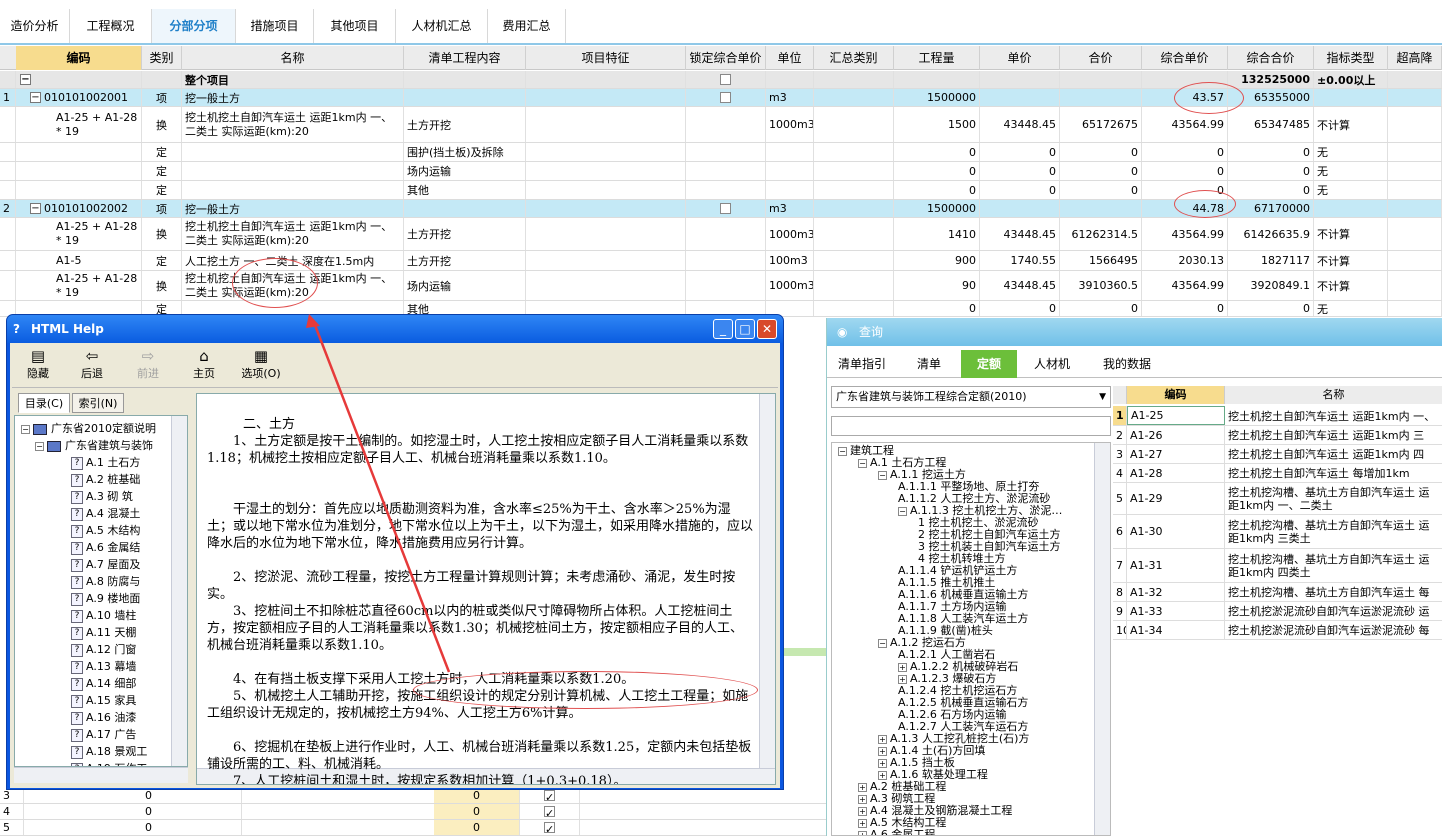 The height and width of the screenshot is (836, 1442). Describe the element at coordinates (109, 763) in the screenshot. I see `tree-node-page: ?A.19 石作工` at that location.